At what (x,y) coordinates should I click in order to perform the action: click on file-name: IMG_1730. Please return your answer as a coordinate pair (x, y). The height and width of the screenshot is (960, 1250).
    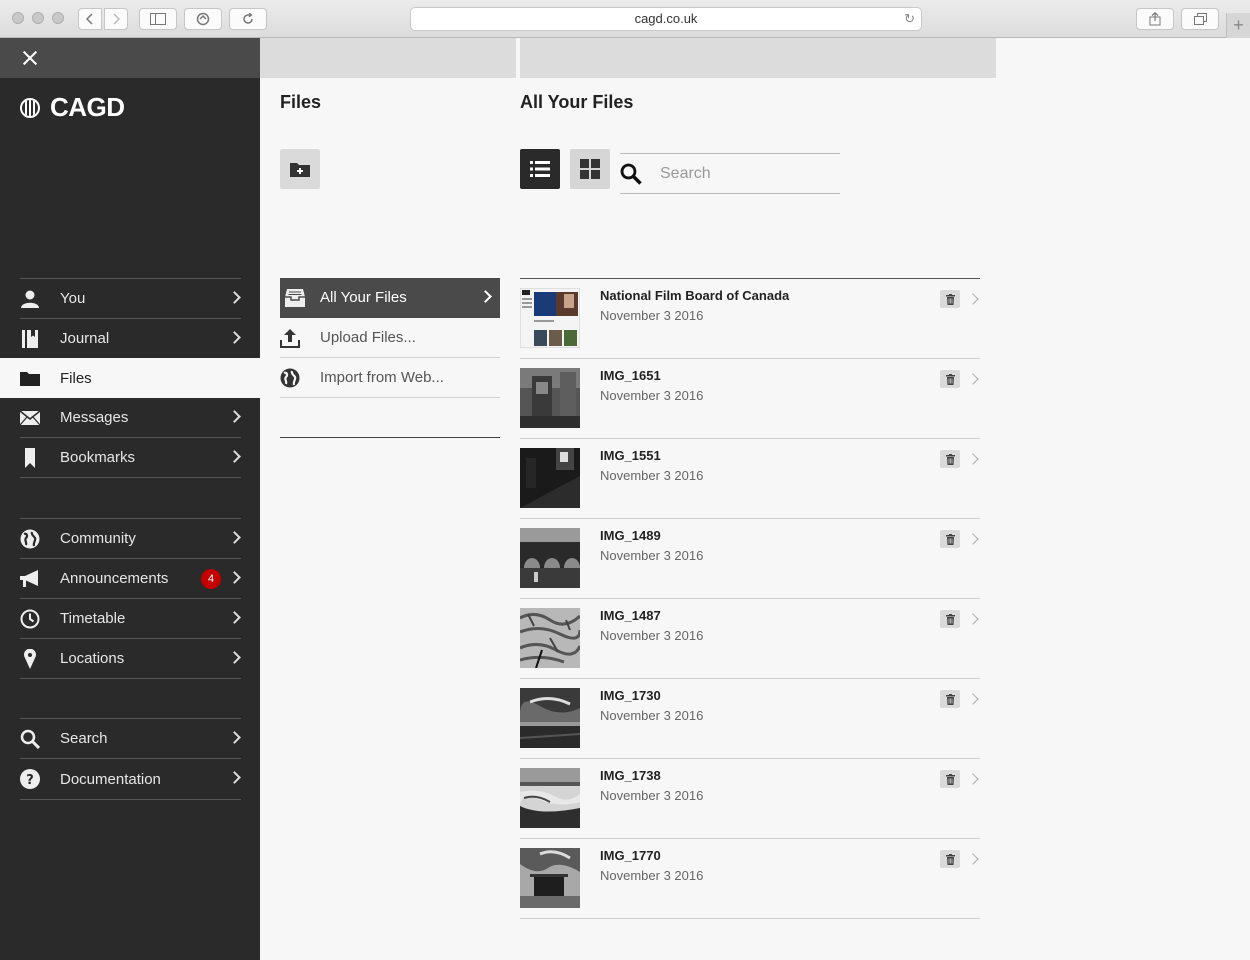
    Looking at the image, I should click on (630, 695).